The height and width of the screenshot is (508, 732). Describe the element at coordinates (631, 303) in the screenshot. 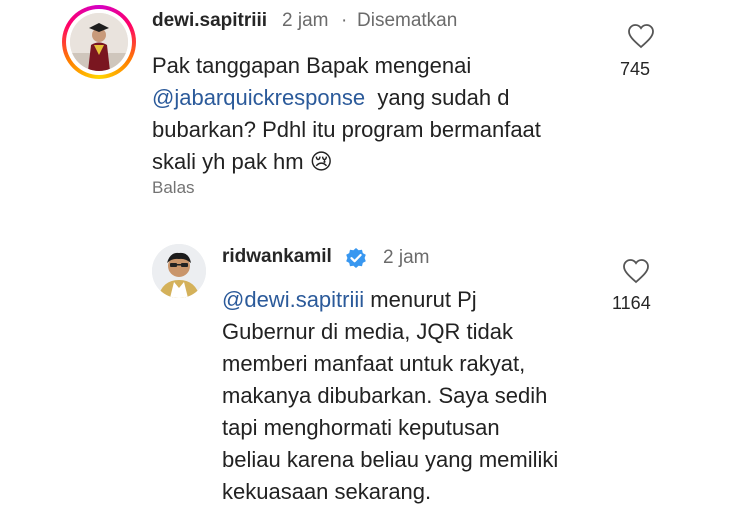

I see `like-count: 1164` at that location.